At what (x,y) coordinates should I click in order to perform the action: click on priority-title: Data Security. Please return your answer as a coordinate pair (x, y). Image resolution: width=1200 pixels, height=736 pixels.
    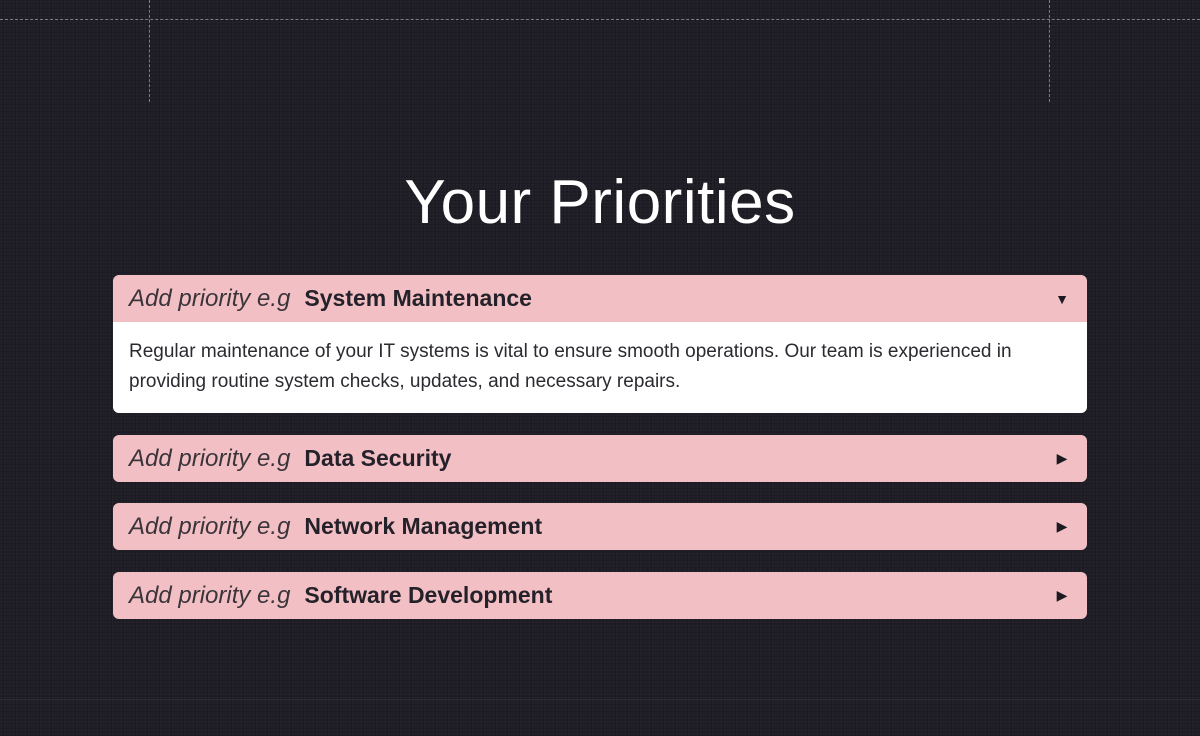
    Looking at the image, I should click on (378, 458).